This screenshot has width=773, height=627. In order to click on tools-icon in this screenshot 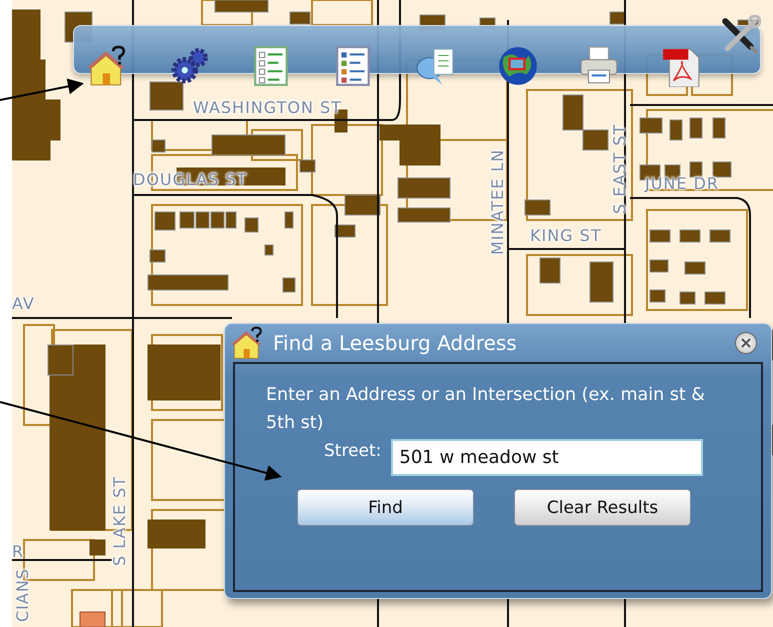, I will do `click(740, 36)`.